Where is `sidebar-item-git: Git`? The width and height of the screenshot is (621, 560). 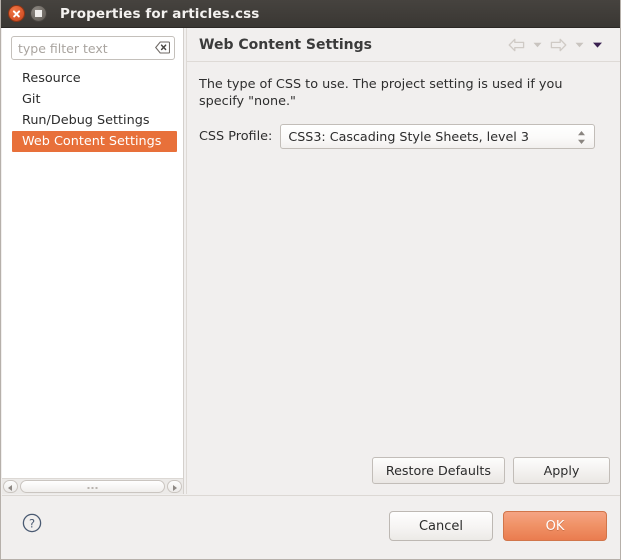 sidebar-item-git: Git is located at coordinates (92, 99).